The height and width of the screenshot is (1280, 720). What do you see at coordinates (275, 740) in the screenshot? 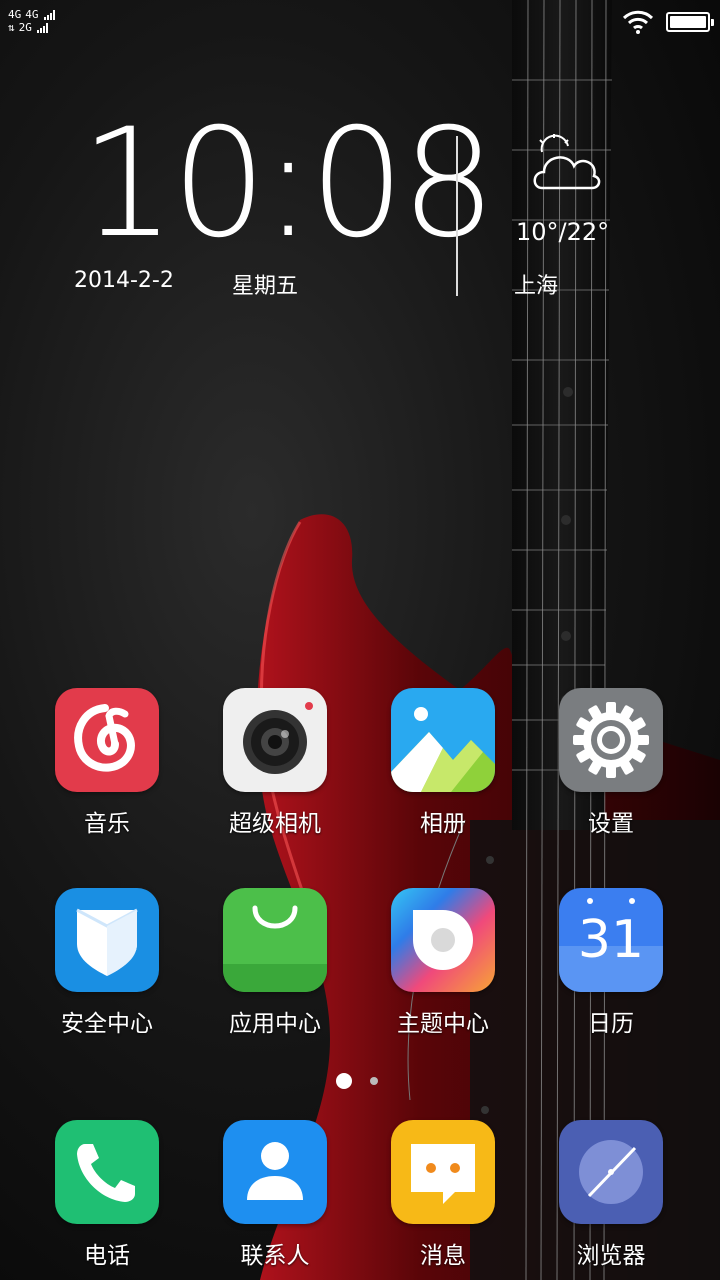
I see `camera-icon` at bounding box center [275, 740].